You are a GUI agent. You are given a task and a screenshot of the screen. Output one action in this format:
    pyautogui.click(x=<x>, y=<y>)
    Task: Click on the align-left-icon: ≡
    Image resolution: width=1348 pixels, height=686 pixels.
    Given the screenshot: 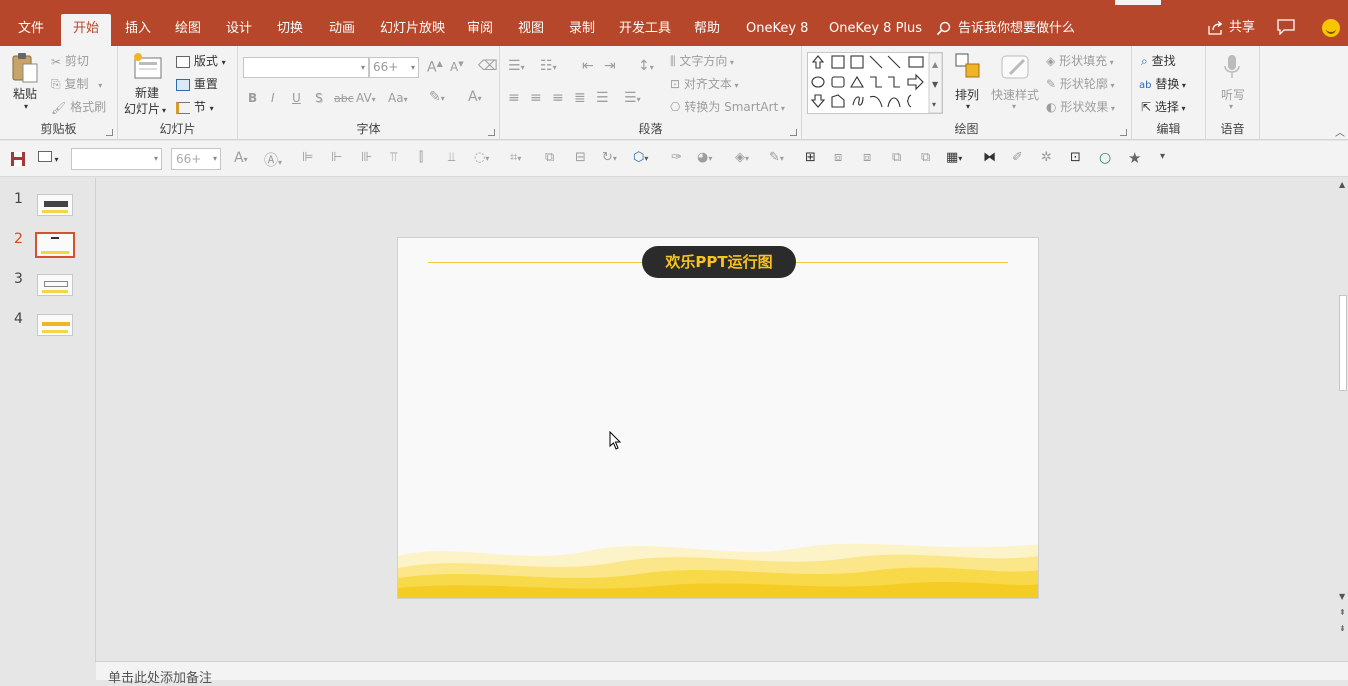 What is the action you would take?
    pyautogui.click(x=514, y=98)
    